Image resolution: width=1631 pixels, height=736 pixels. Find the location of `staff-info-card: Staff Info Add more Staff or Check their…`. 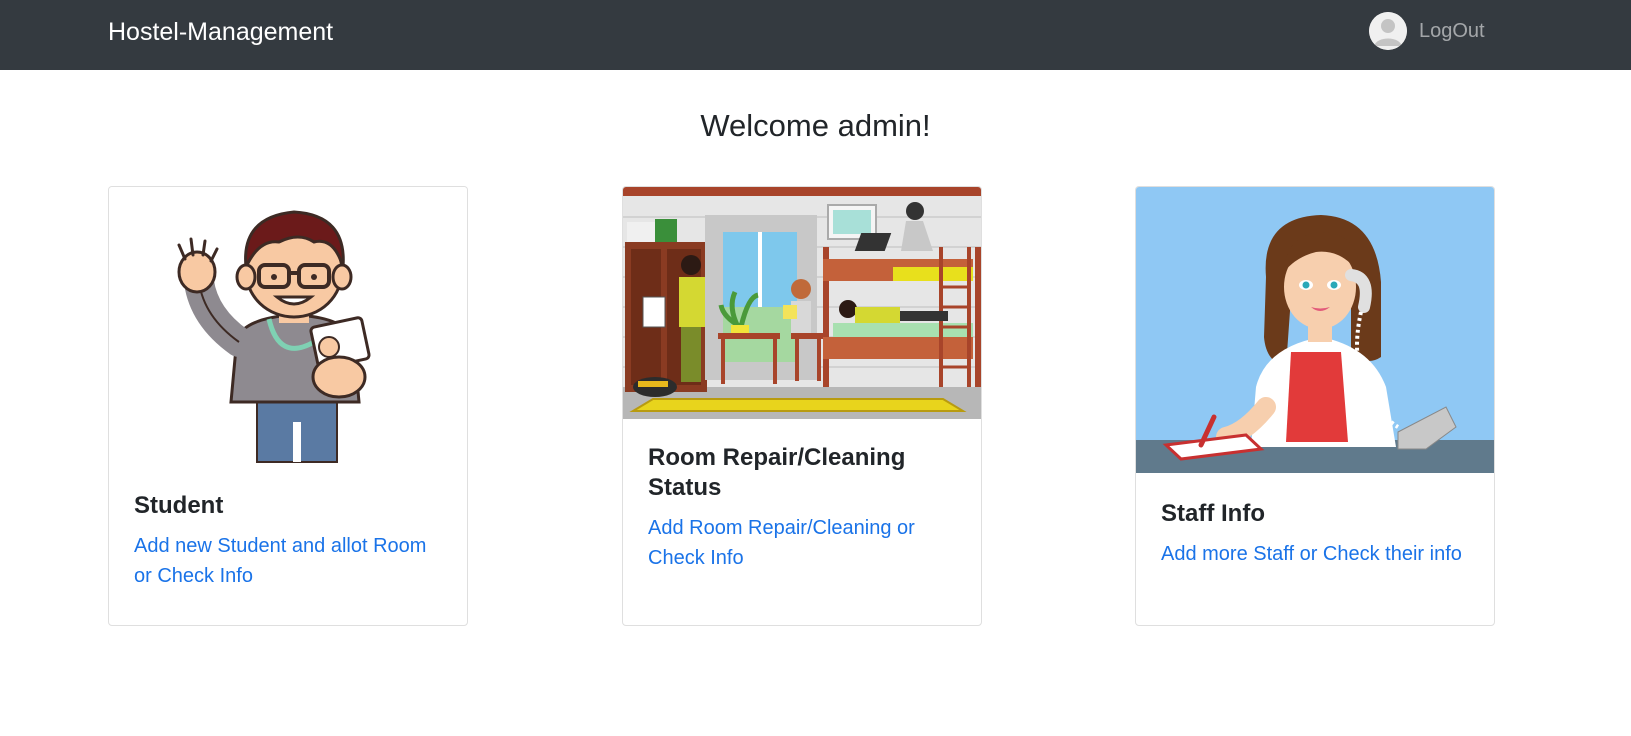

staff-info-card: Staff Info Add more Staff or Check their… is located at coordinates (1315, 406).